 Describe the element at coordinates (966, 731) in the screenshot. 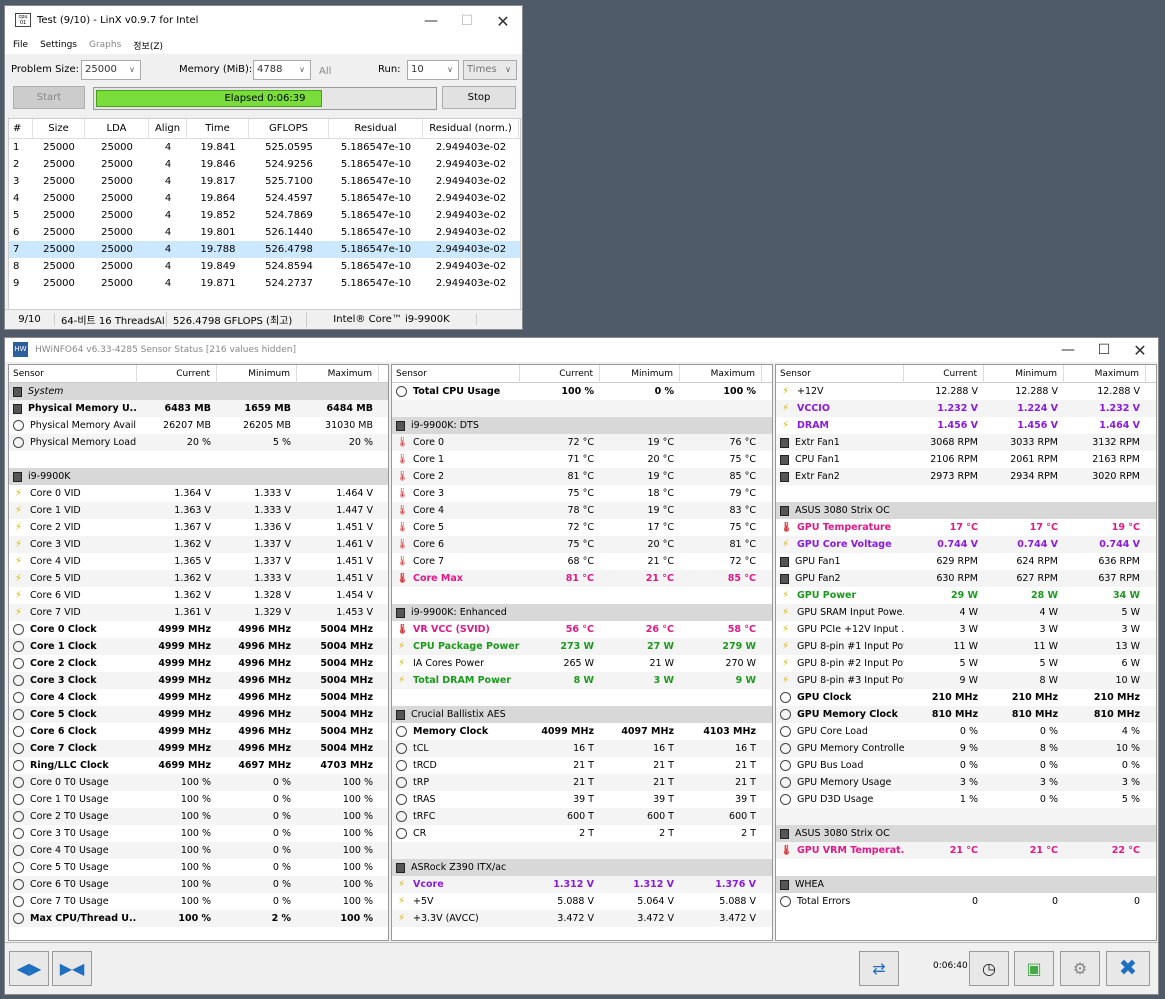

I see `sensor-row: GPU Core Load 0 % 0 % 4 %` at that location.